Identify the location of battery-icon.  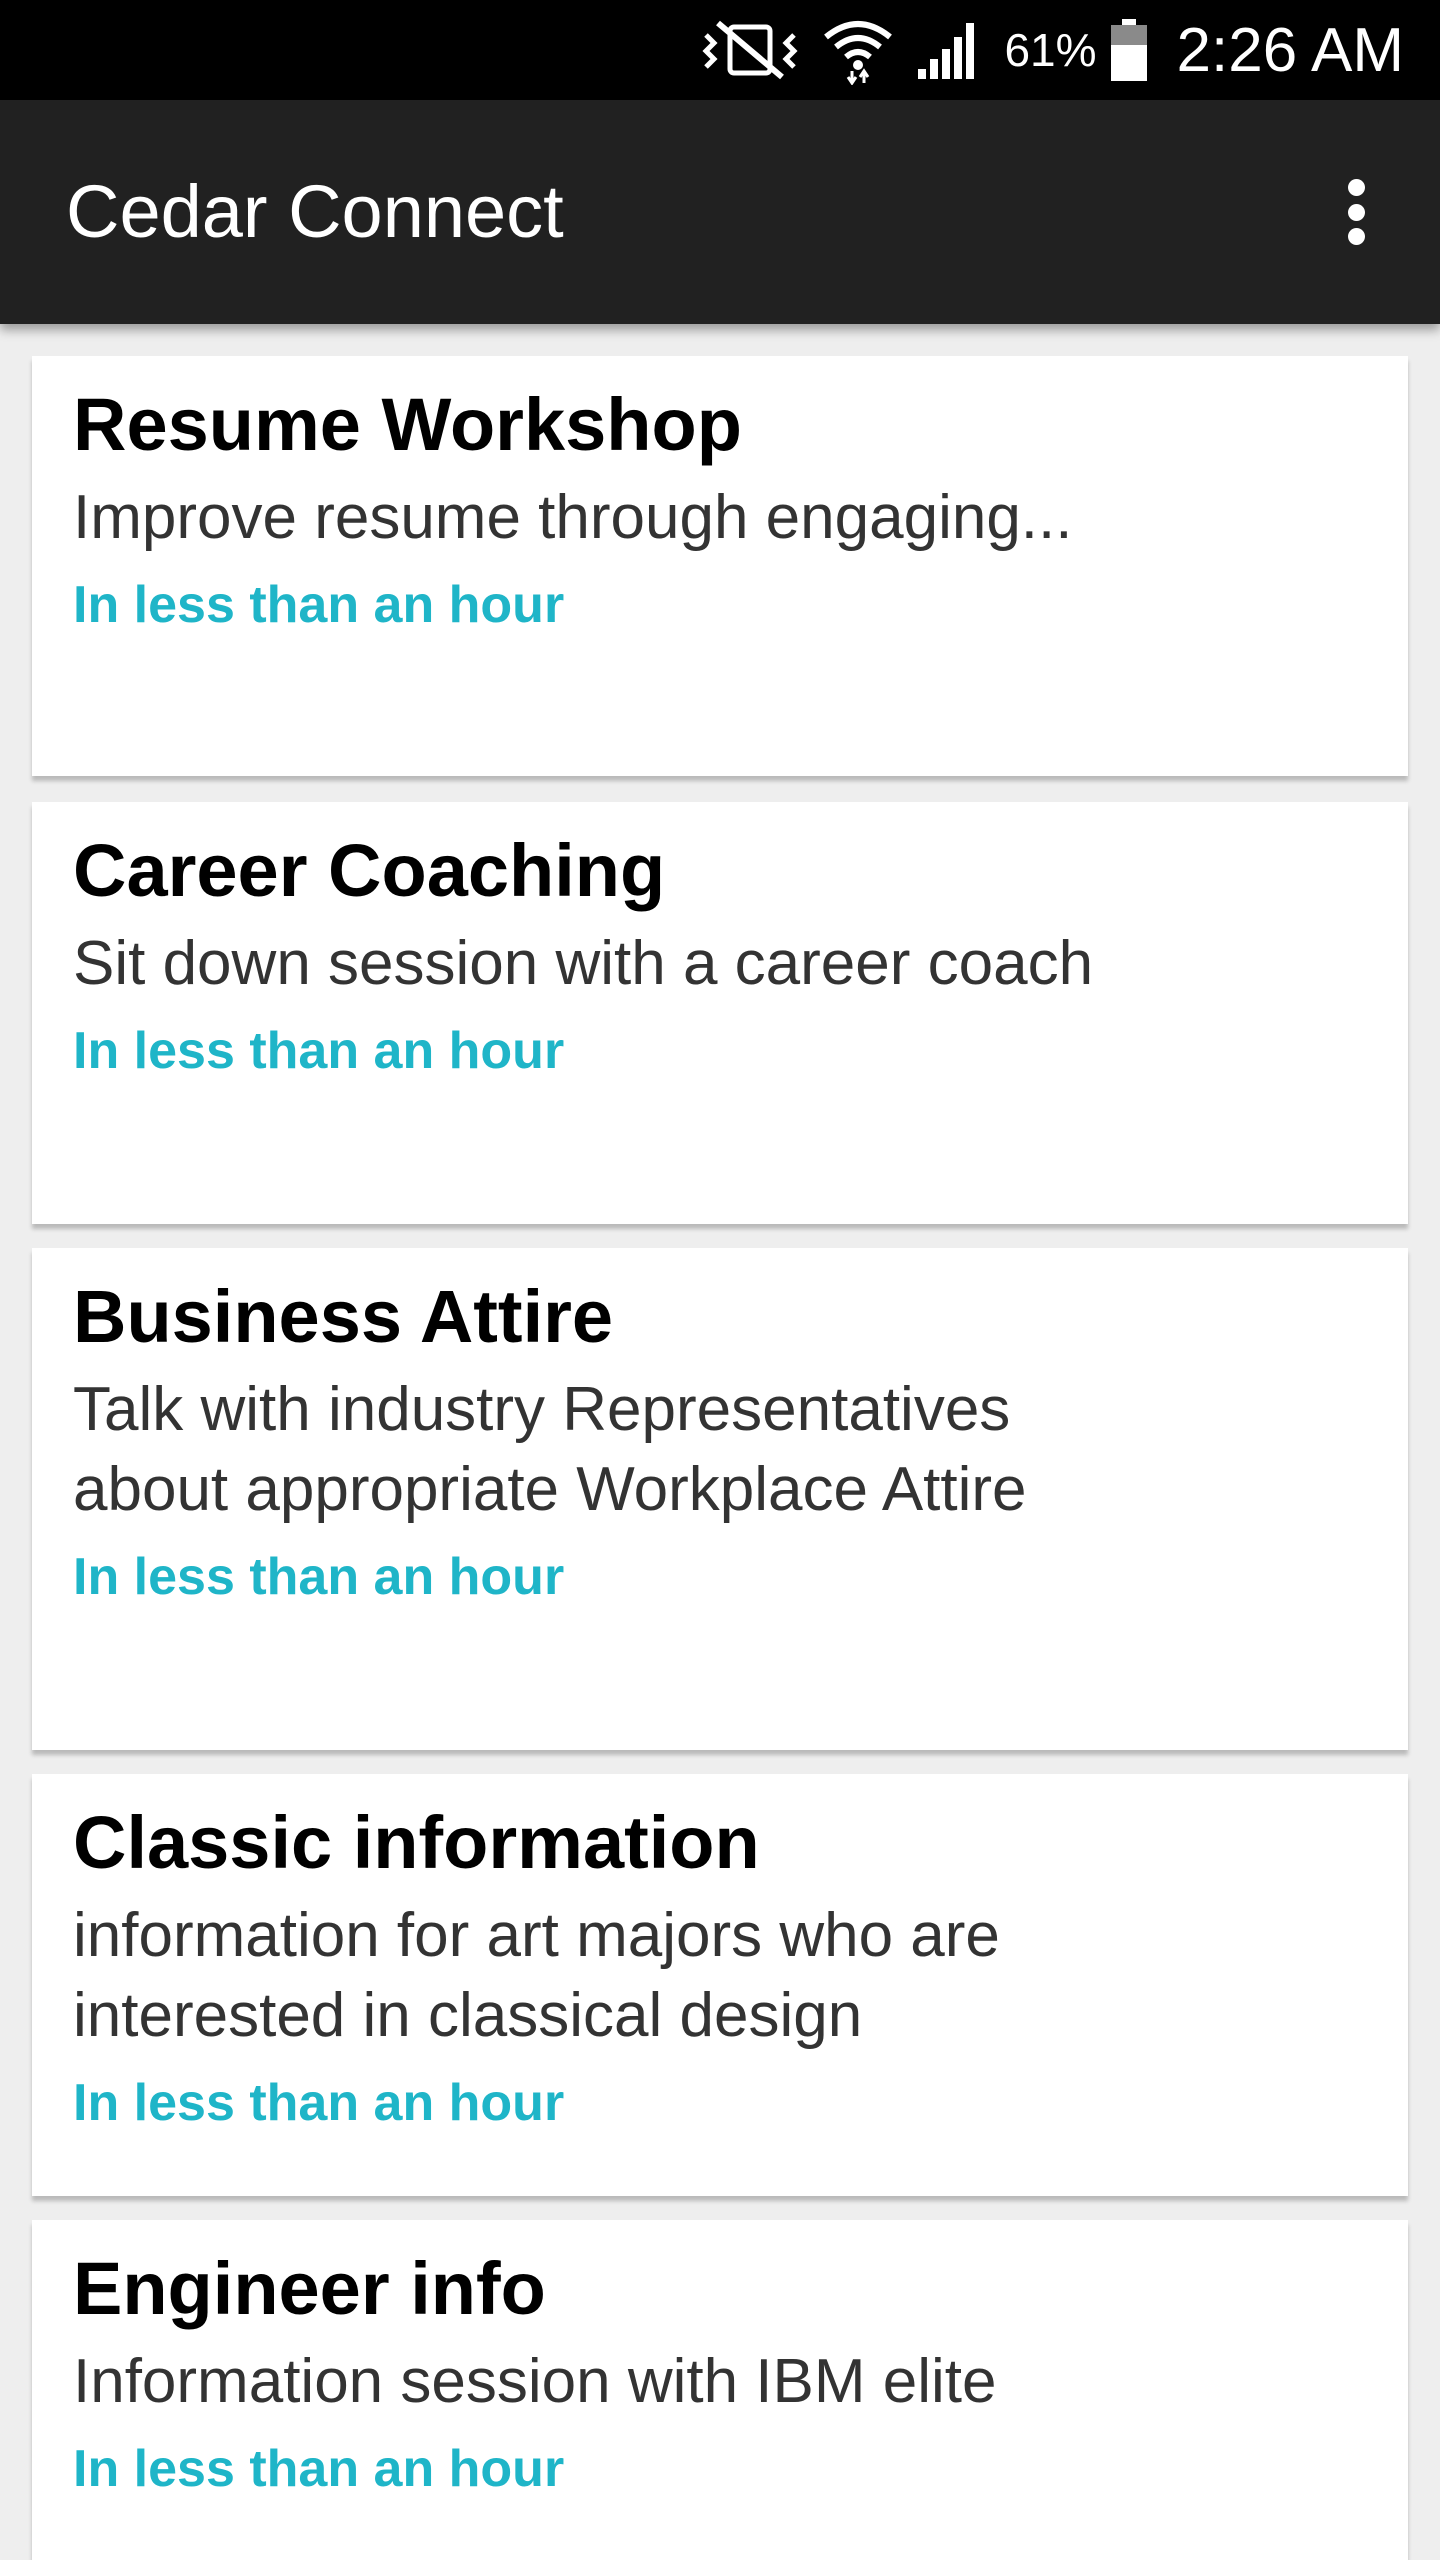
(1129, 50).